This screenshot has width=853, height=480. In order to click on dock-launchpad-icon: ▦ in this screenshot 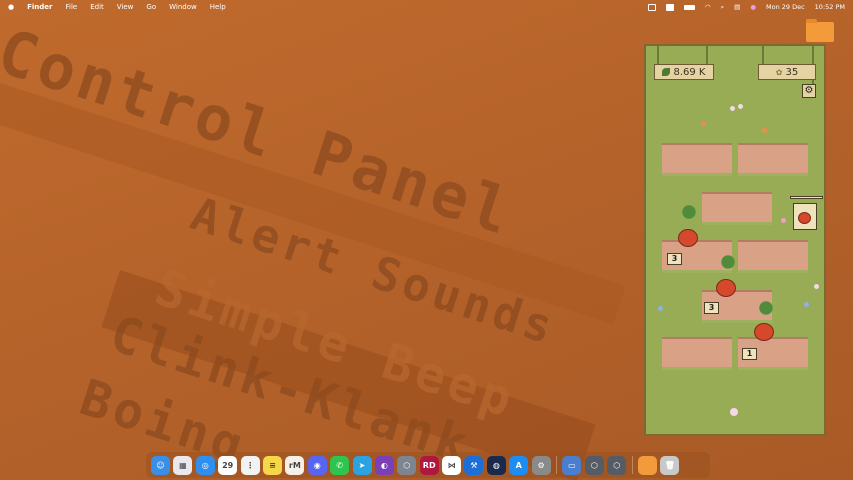, I will do `click(183, 465)`.